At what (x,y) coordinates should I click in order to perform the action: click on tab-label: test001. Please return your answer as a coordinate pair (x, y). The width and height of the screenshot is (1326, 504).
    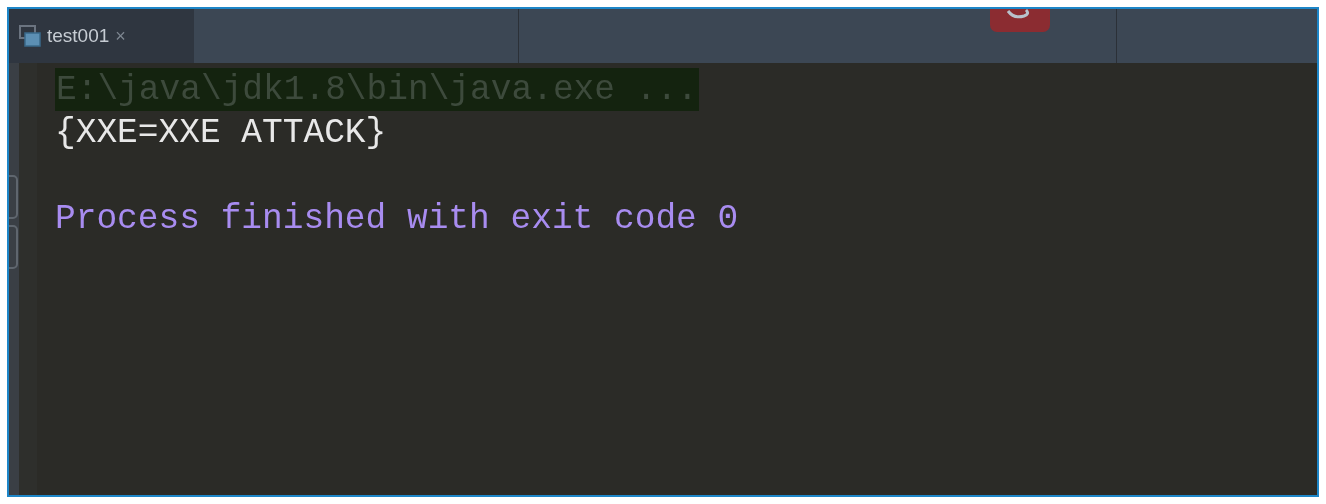
    Looking at the image, I should click on (78, 35).